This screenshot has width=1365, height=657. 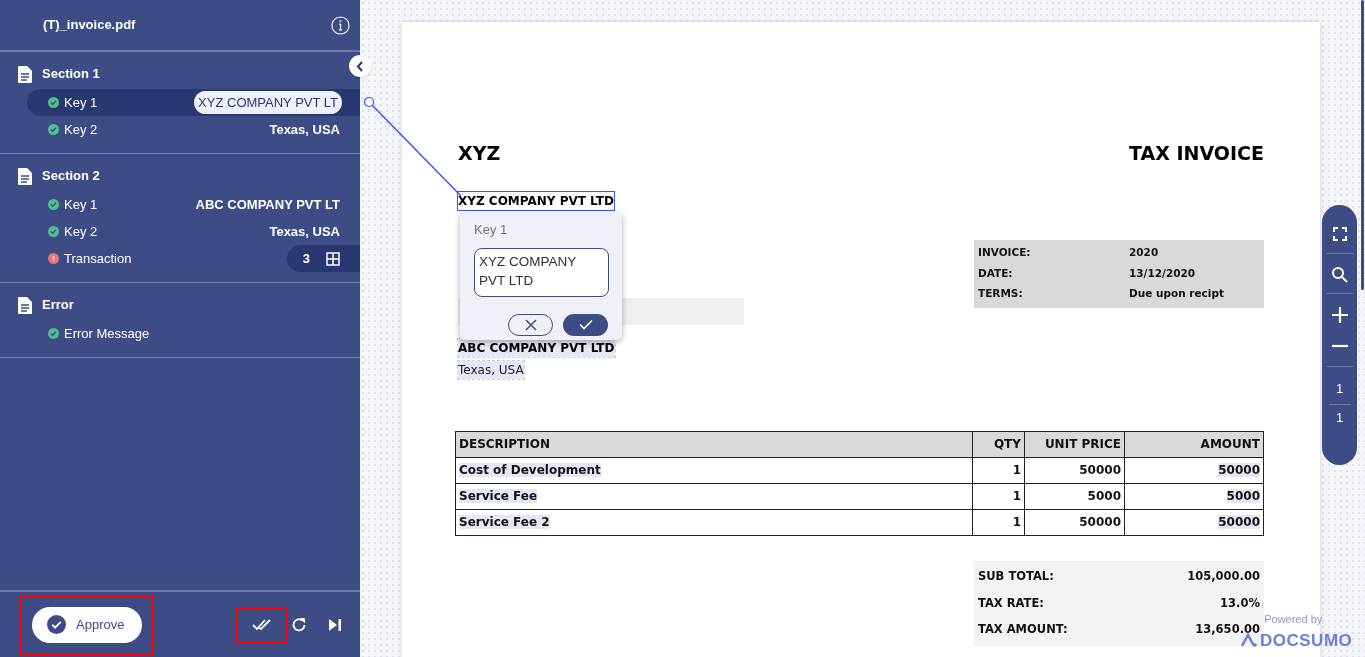 I want to click on confirm-button, so click(x=585, y=324).